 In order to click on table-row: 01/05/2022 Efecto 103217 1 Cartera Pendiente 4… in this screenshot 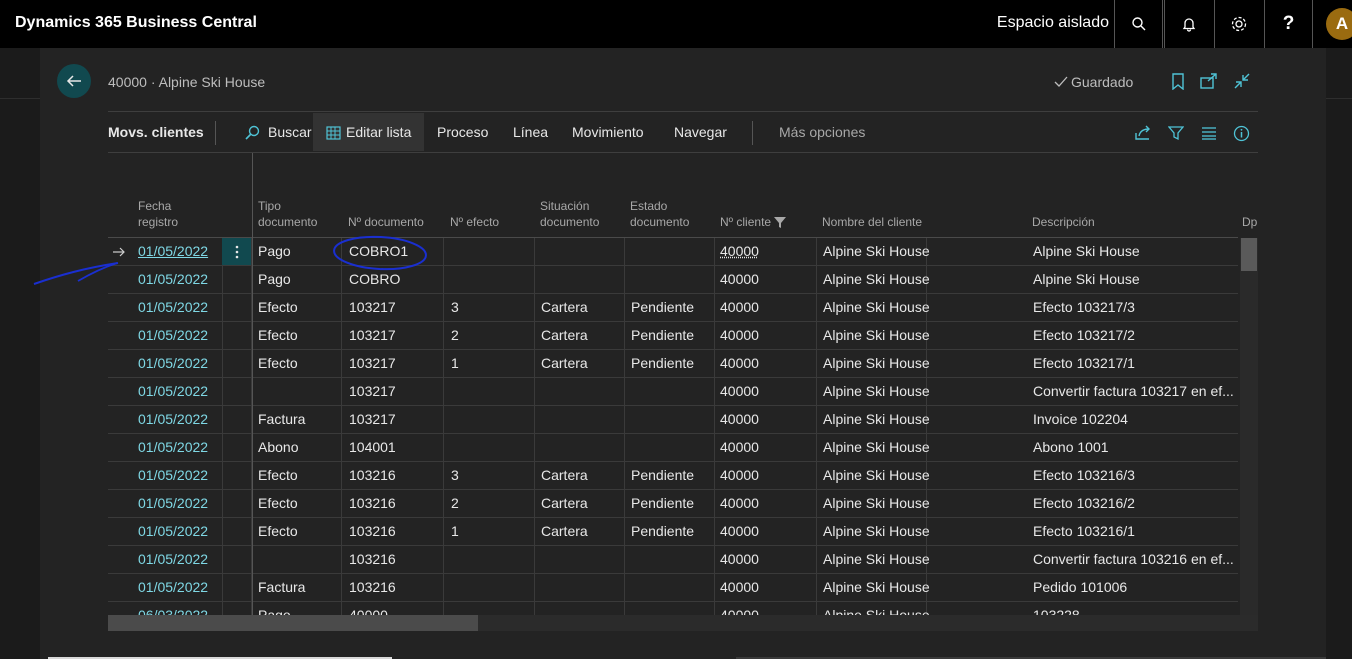, I will do `click(673, 364)`.